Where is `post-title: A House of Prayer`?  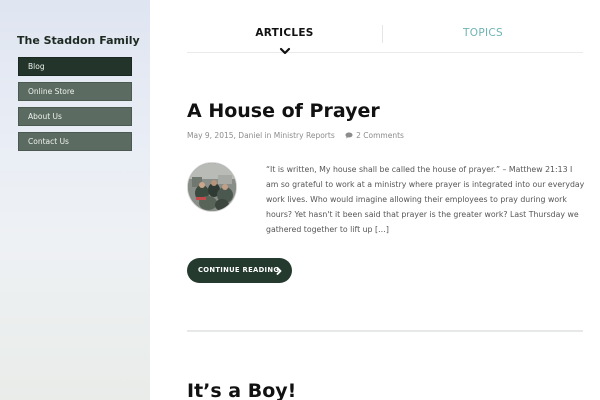
post-title: A House of Prayer is located at coordinates (283, 111).